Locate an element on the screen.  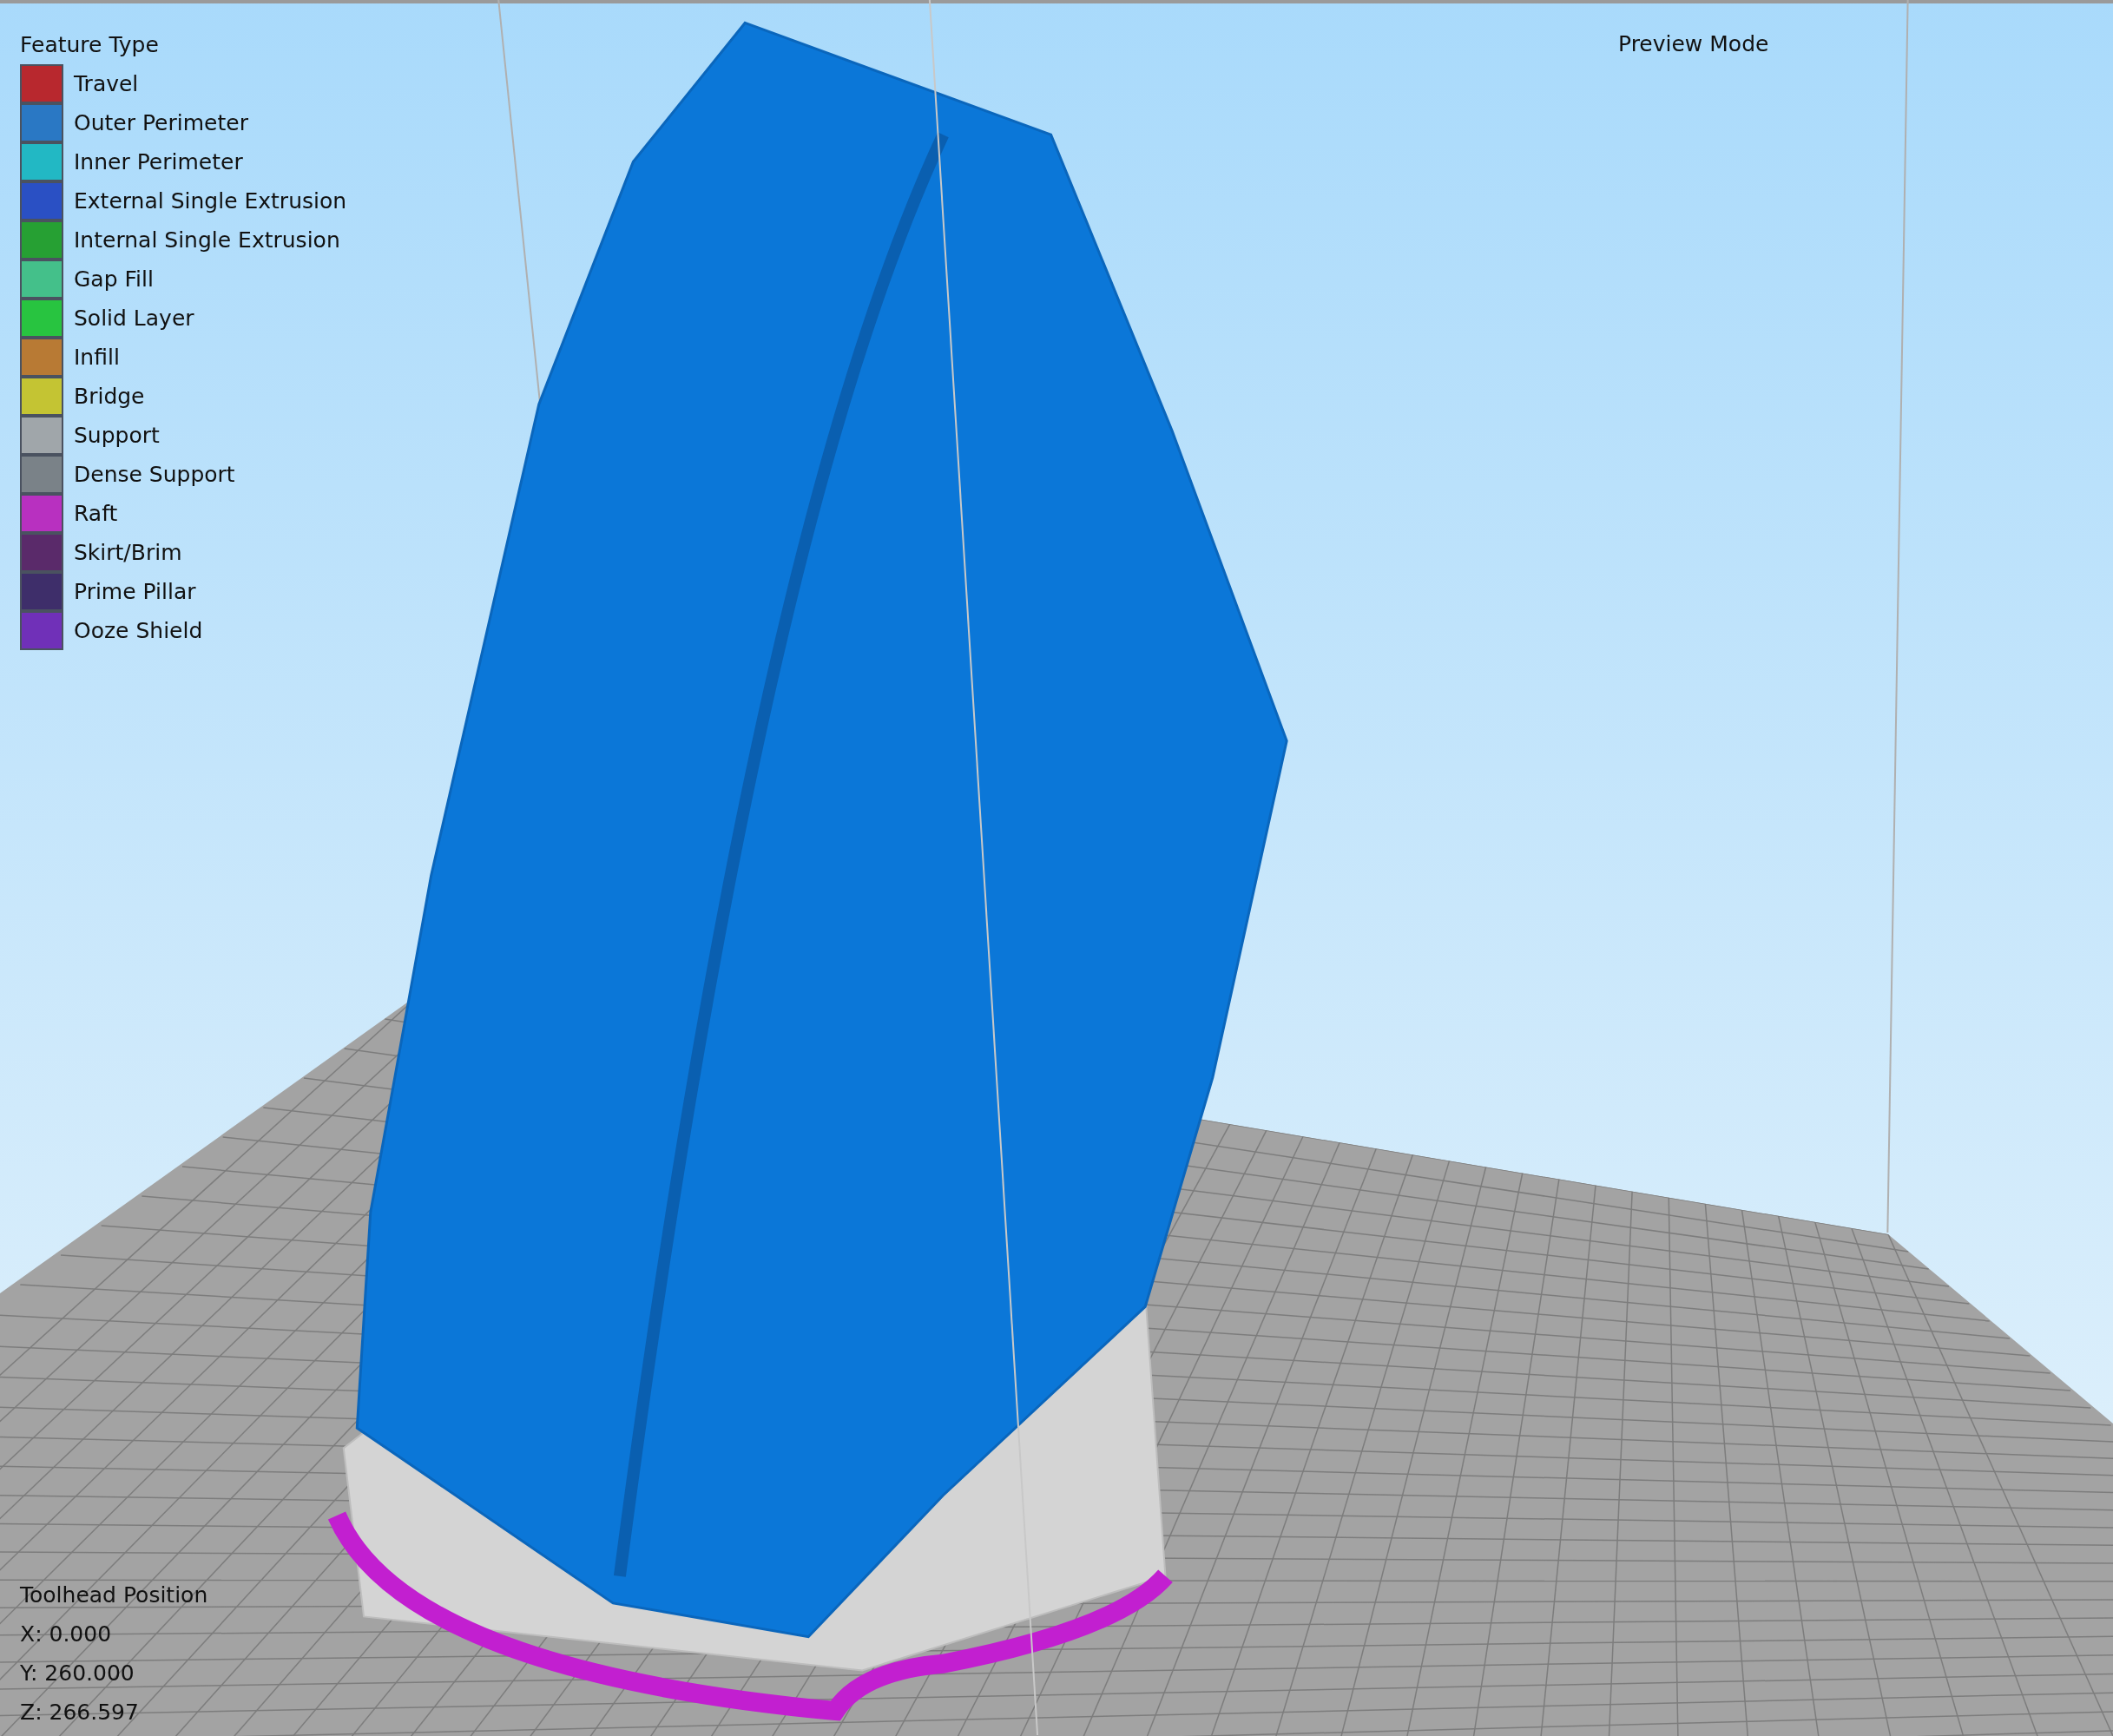
legend-label: Support is located at coordinates (117, 435).